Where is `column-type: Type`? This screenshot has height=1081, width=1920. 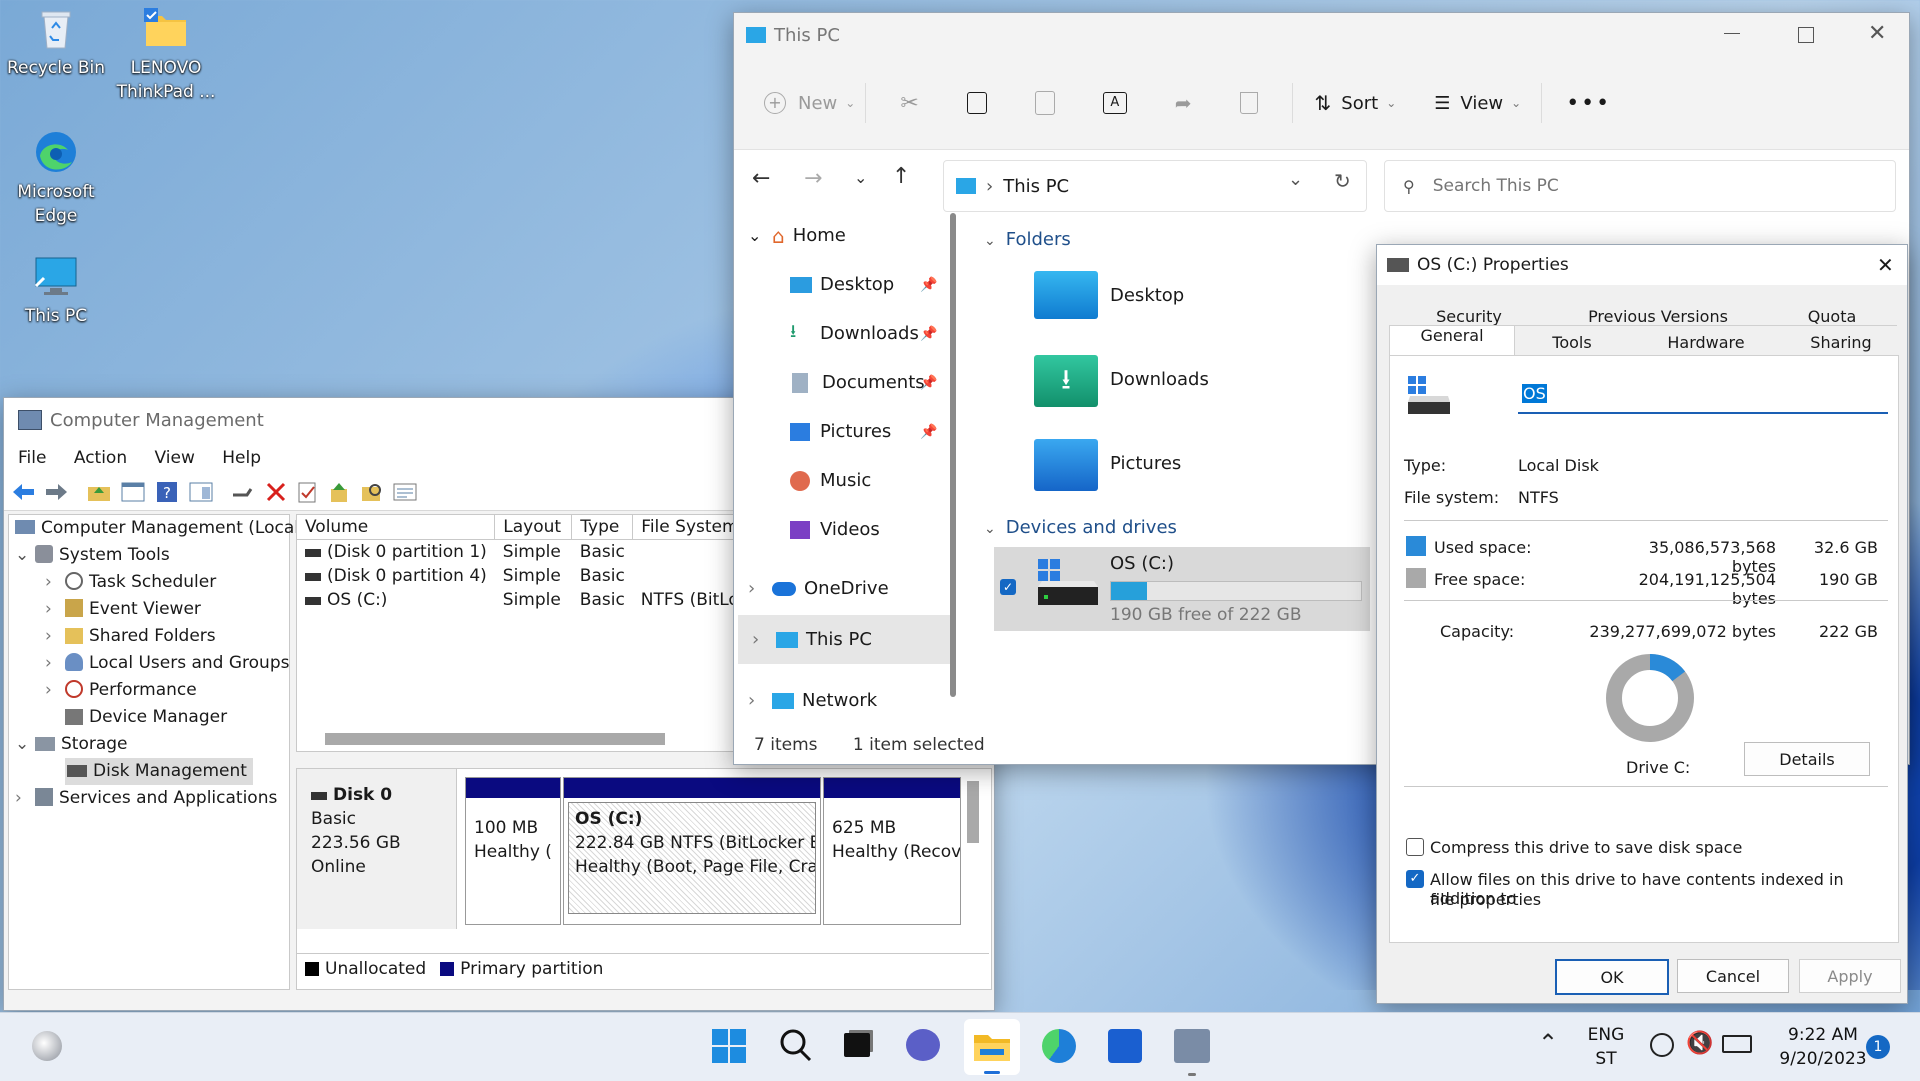 column-type: Type is located at coordinates (602, 527).